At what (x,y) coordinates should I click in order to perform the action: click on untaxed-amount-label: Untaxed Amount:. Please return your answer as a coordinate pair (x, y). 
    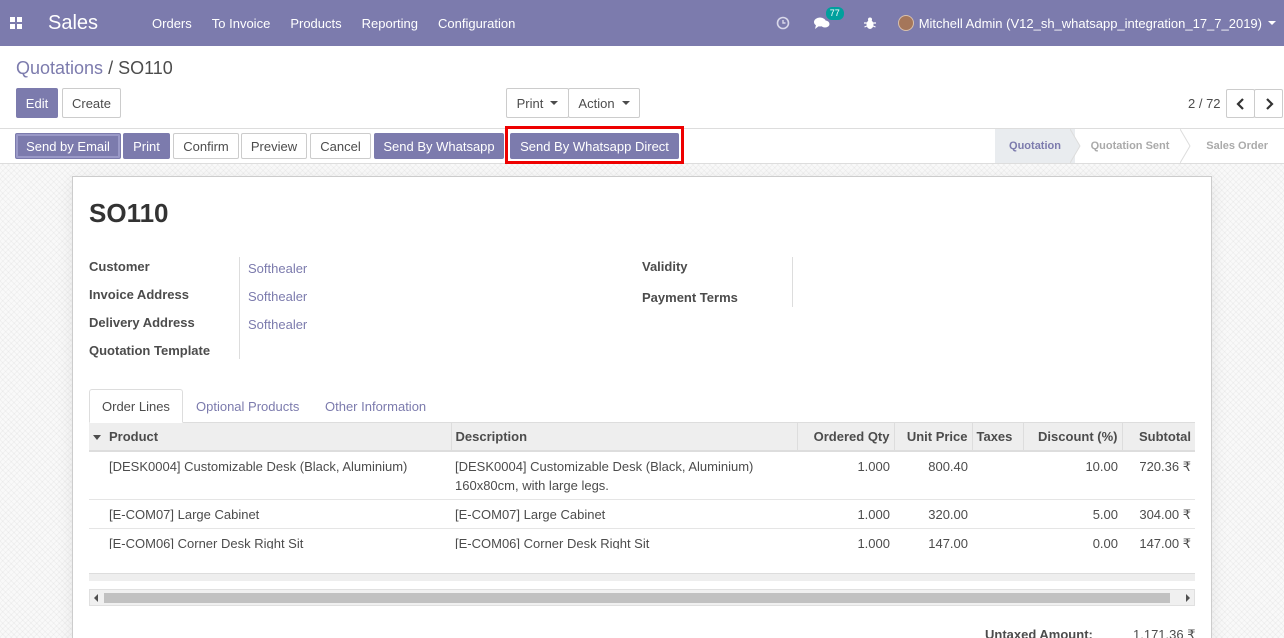
    Looking at the image, I should click on (1039, 632).